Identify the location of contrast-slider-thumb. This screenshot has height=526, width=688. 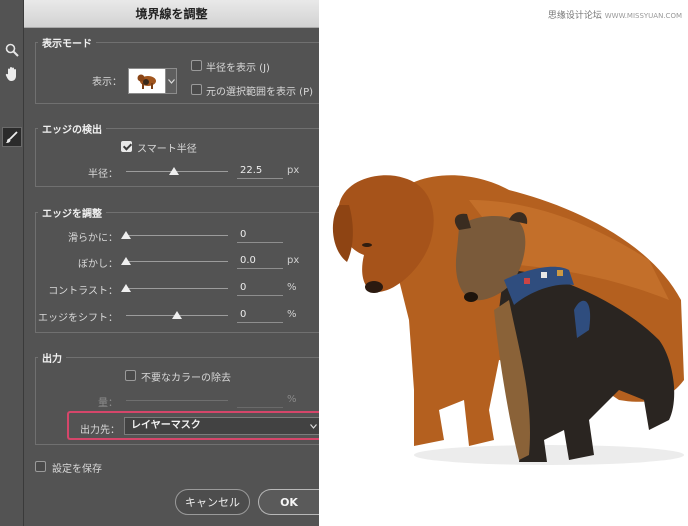
(126, 288).